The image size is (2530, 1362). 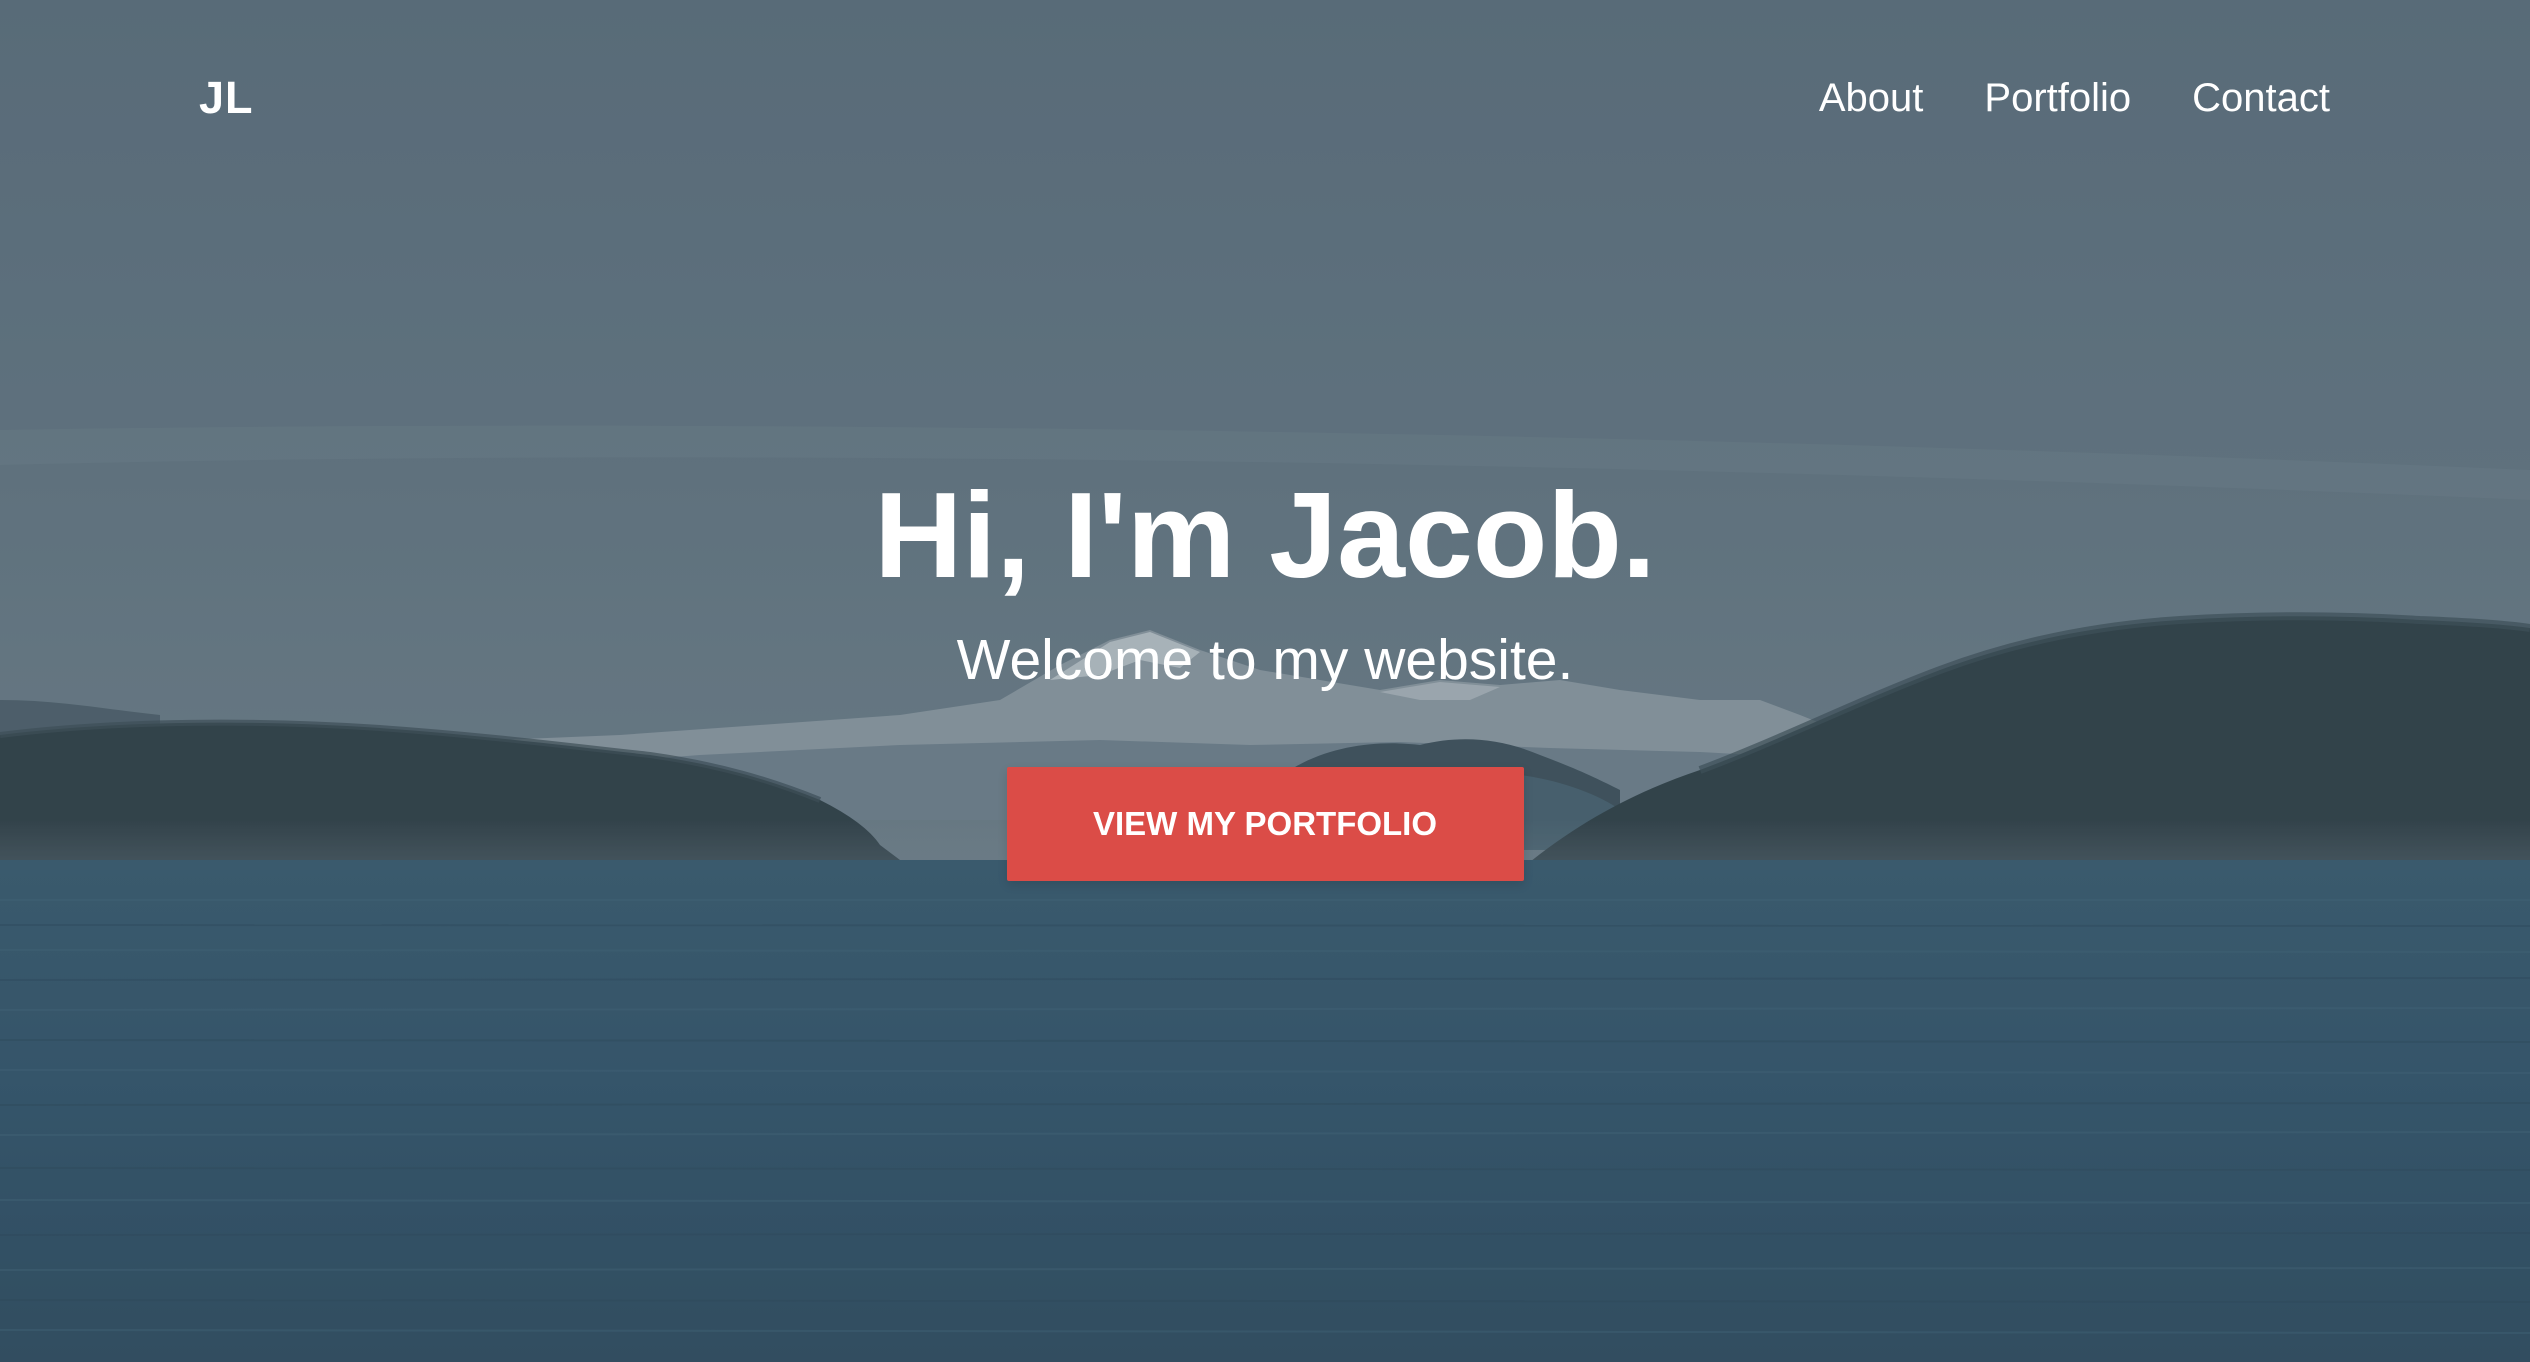 What do you see at coordinates (1265, 824) in the screenshot?
I see `view-portfolio-button: VIEW MY PORTFOLIO` at bounding box center [1265, 824].